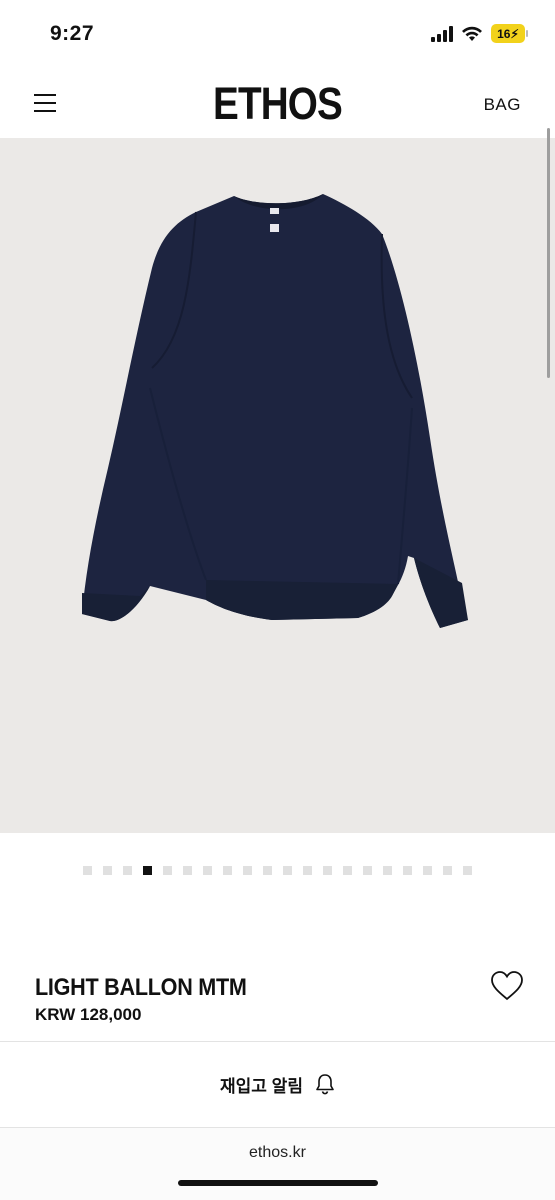 The image size is (555, 1200). I want to click on page-scrollbar, so click(548, 253).